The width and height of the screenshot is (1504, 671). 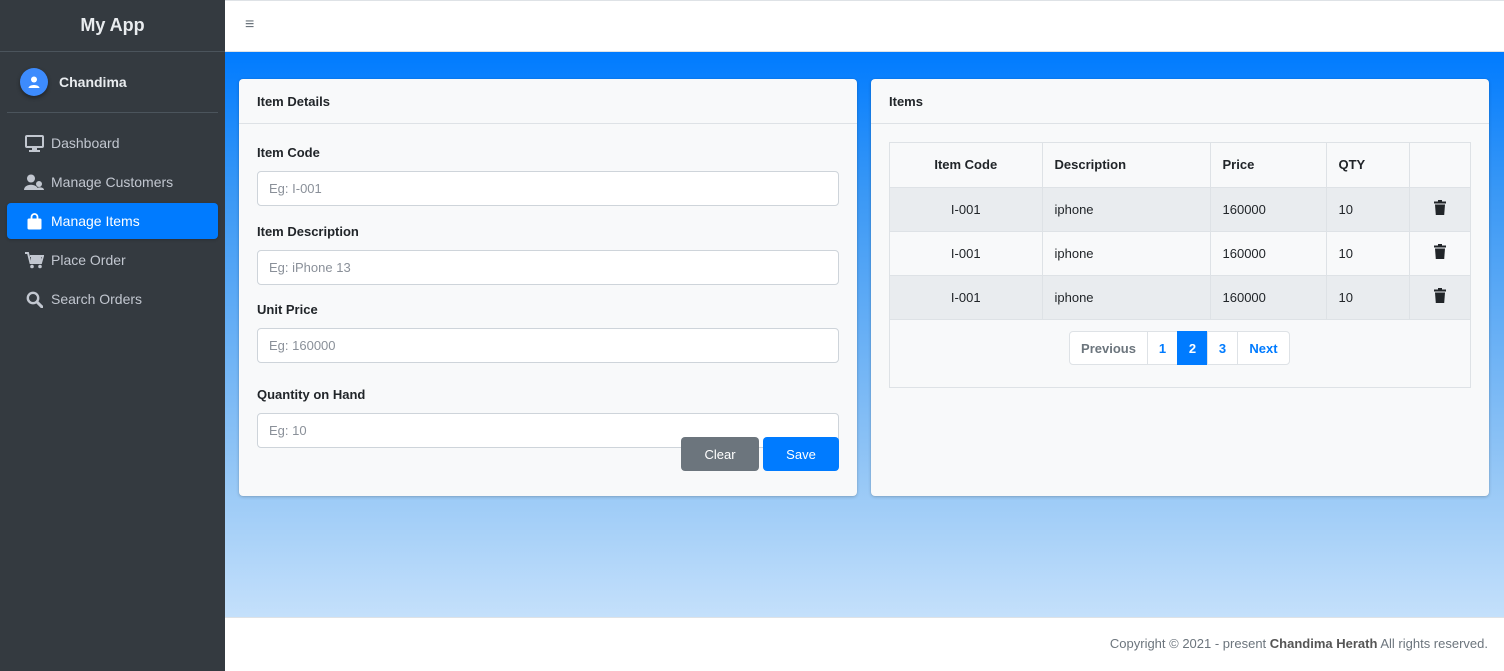 I want to click on sidebar-item-dashboard: Dashboard, so click(x=112, y=143).